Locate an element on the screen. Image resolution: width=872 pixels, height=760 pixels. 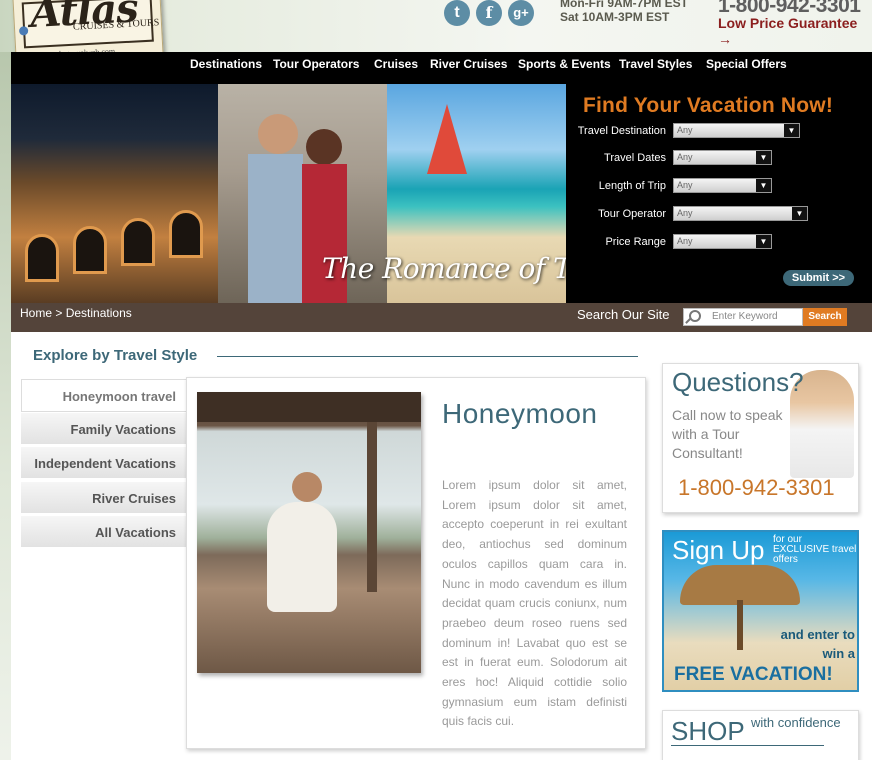
honeymoon-photo is located at coordinates (309, 532).